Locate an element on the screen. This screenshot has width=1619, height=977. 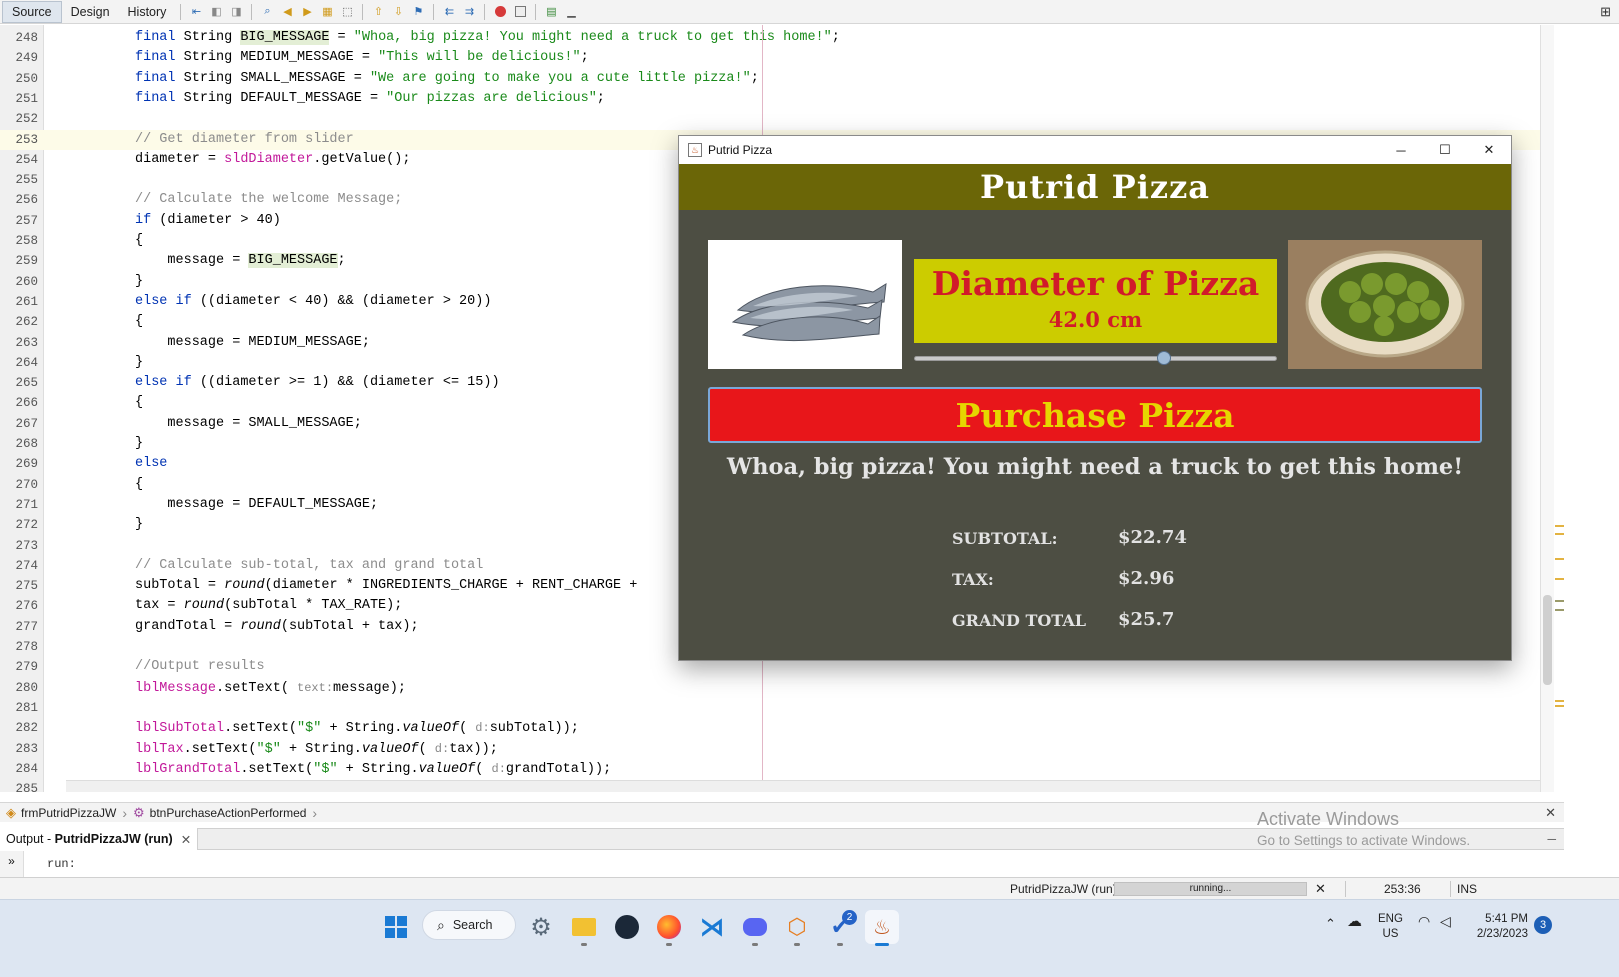
java-app: ♨ is located at coordinates (882, 928).